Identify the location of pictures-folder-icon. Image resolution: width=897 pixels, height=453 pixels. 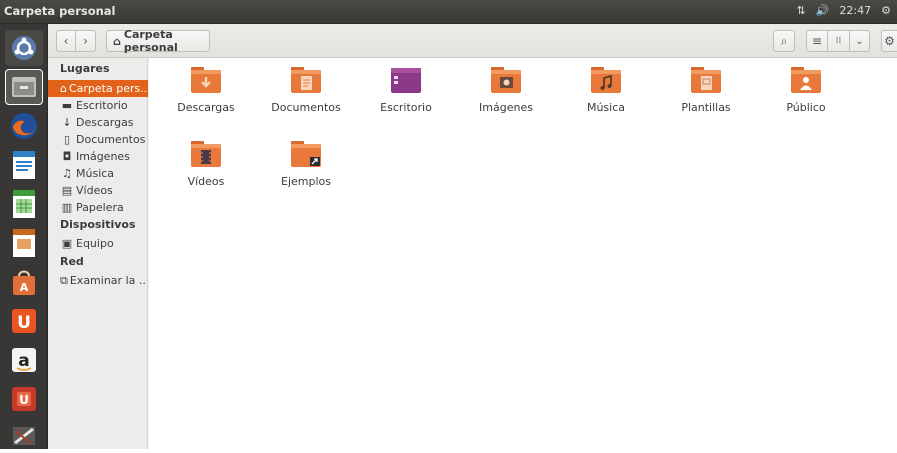
(506, 80).